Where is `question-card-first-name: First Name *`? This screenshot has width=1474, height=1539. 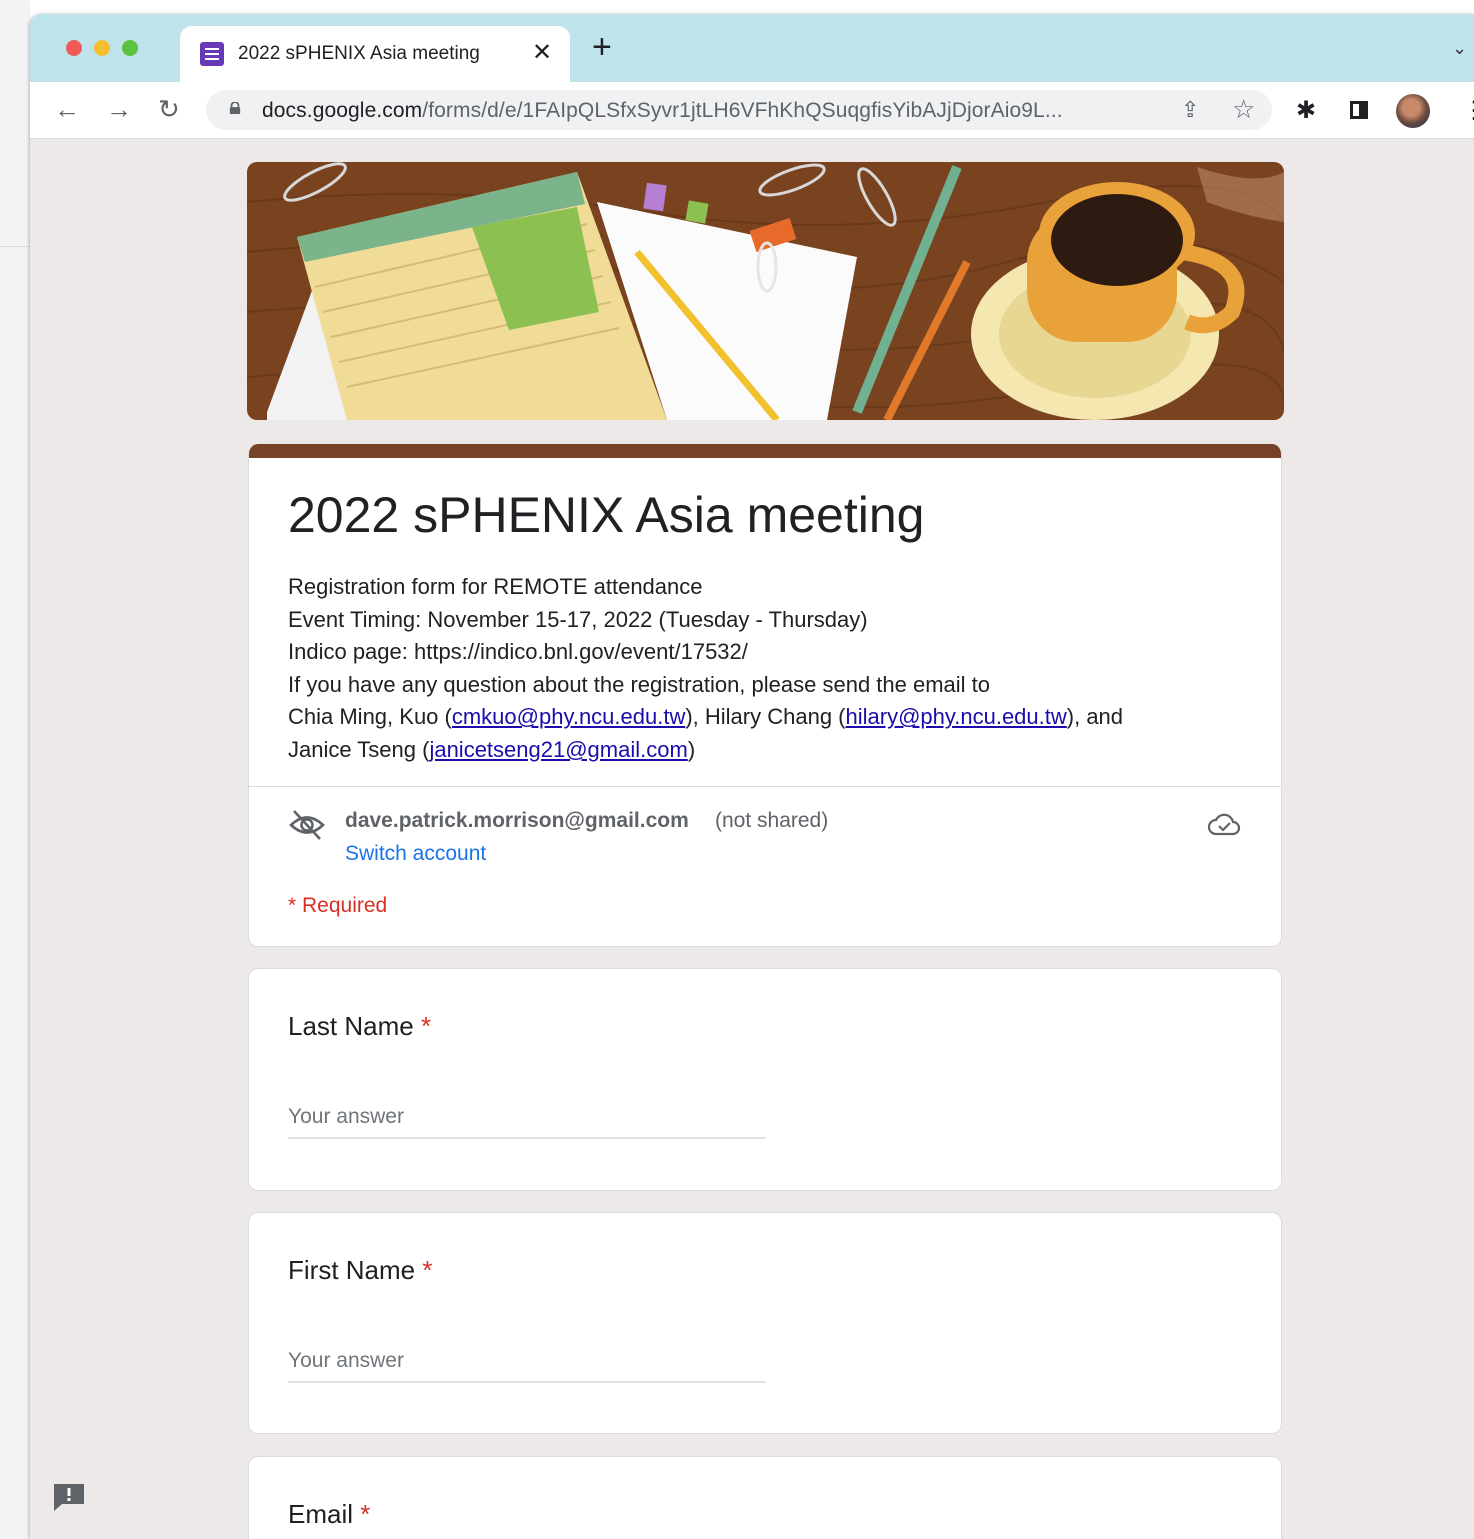
question-card-first-name: First Name * is located at coordinates (765, 1323).